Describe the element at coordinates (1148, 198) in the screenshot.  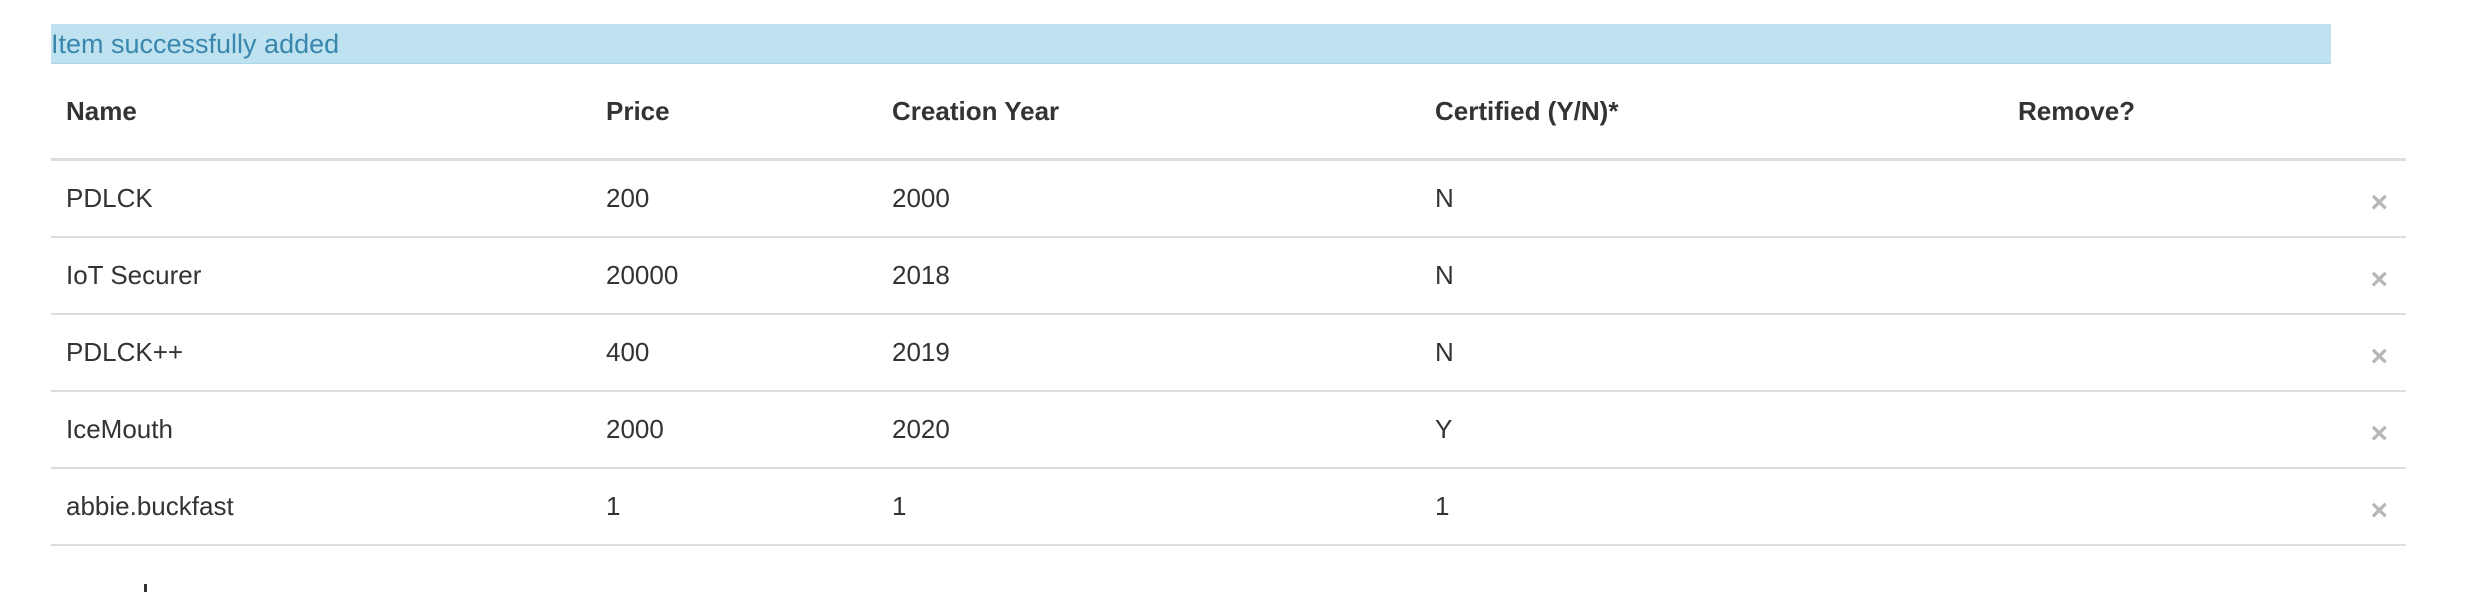
I see `cell-creation-year: 2000` at that location.